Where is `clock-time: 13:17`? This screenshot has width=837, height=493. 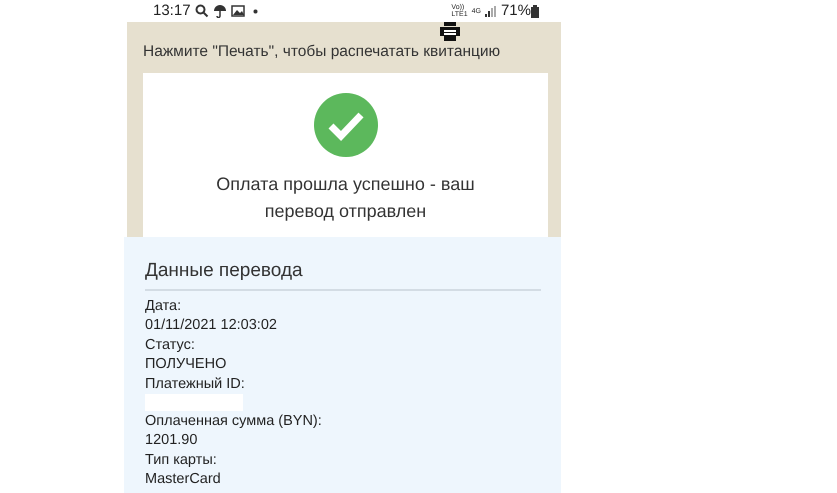 clock-time: 13:17 is located at coordinates (172, 10).